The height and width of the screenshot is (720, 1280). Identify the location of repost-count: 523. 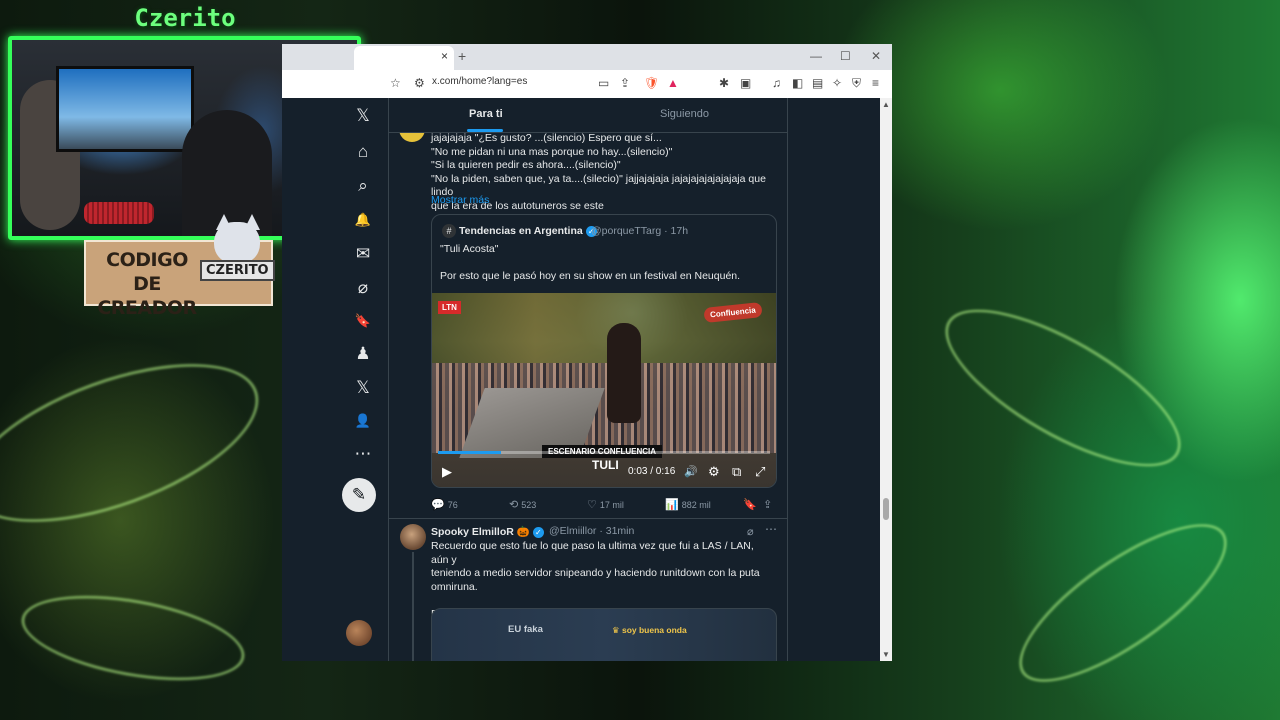
(529, 505).